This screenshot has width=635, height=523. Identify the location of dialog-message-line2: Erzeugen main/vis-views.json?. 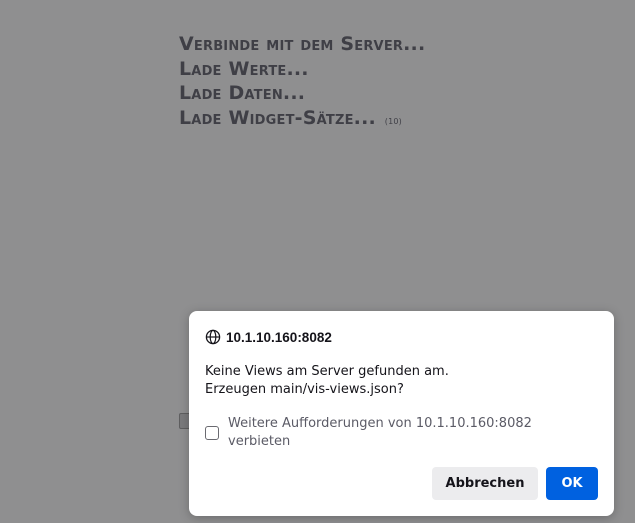
(304, 389).